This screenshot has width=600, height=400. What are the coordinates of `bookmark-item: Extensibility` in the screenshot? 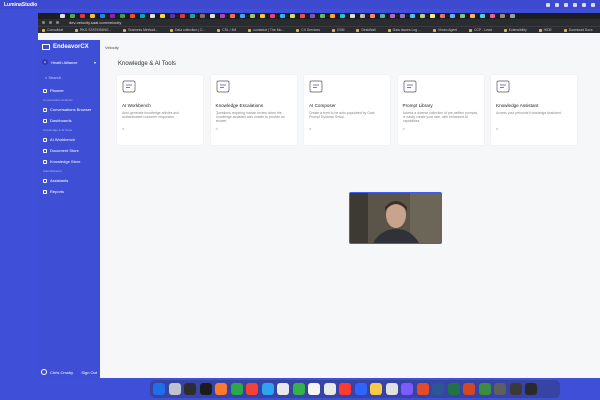 It's located at (515, 30).